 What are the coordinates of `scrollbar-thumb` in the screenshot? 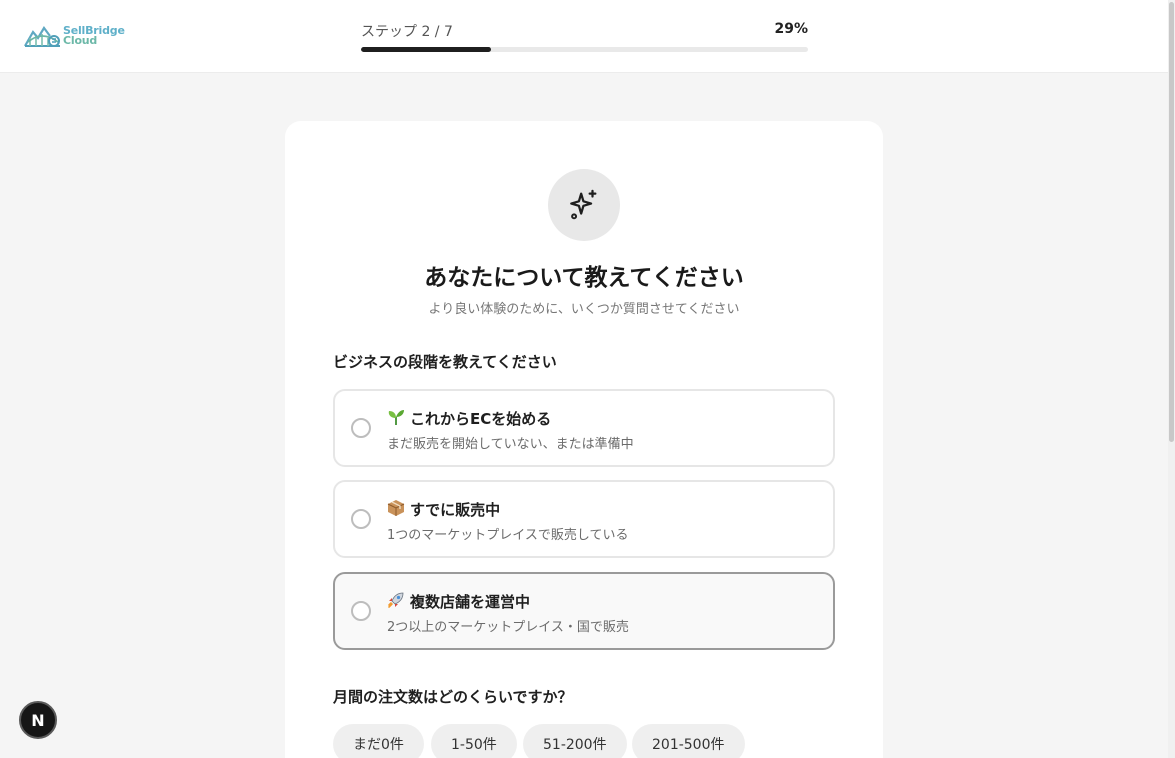 It's located at (1171, 222).